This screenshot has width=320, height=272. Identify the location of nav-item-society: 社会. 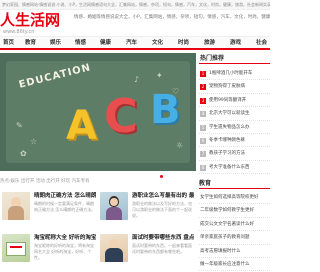
(261, 43).